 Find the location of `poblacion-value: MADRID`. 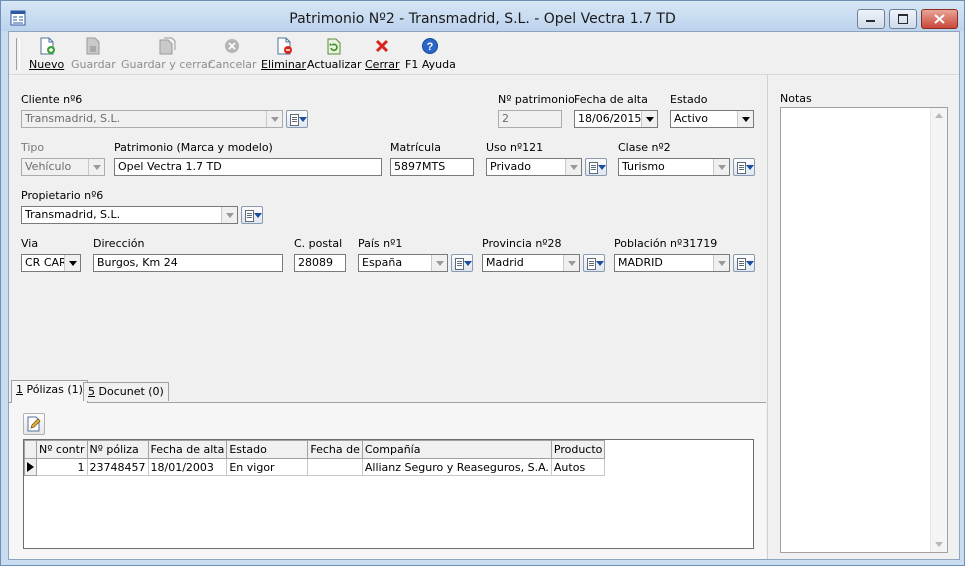

poblacion-value: MADRID is located at coordinates (640, 262).